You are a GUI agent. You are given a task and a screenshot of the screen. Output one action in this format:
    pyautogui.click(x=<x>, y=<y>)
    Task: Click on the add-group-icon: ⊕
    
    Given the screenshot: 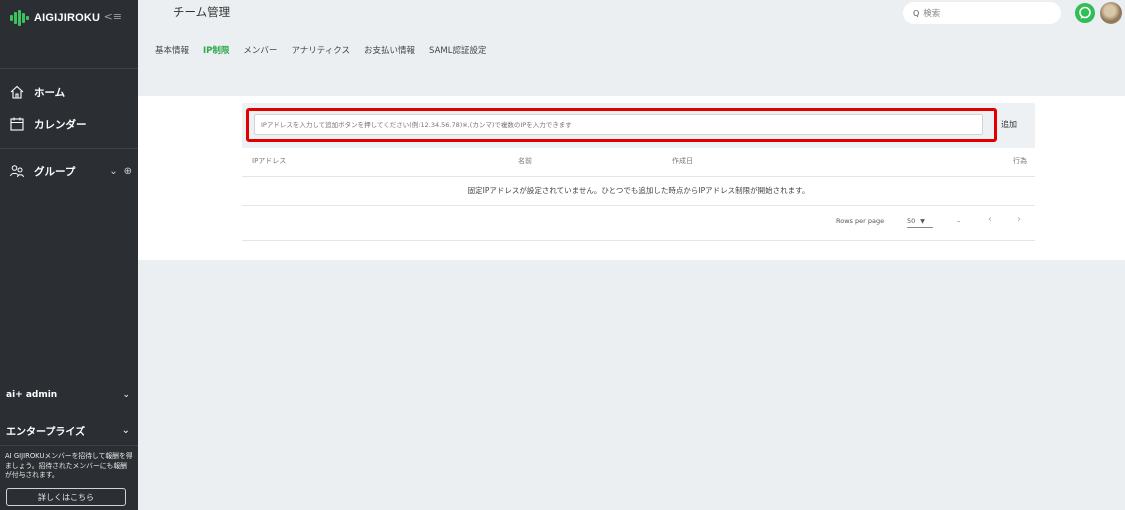 What is the action you would take?
    pyautogui.click(x=128, y=171)
    